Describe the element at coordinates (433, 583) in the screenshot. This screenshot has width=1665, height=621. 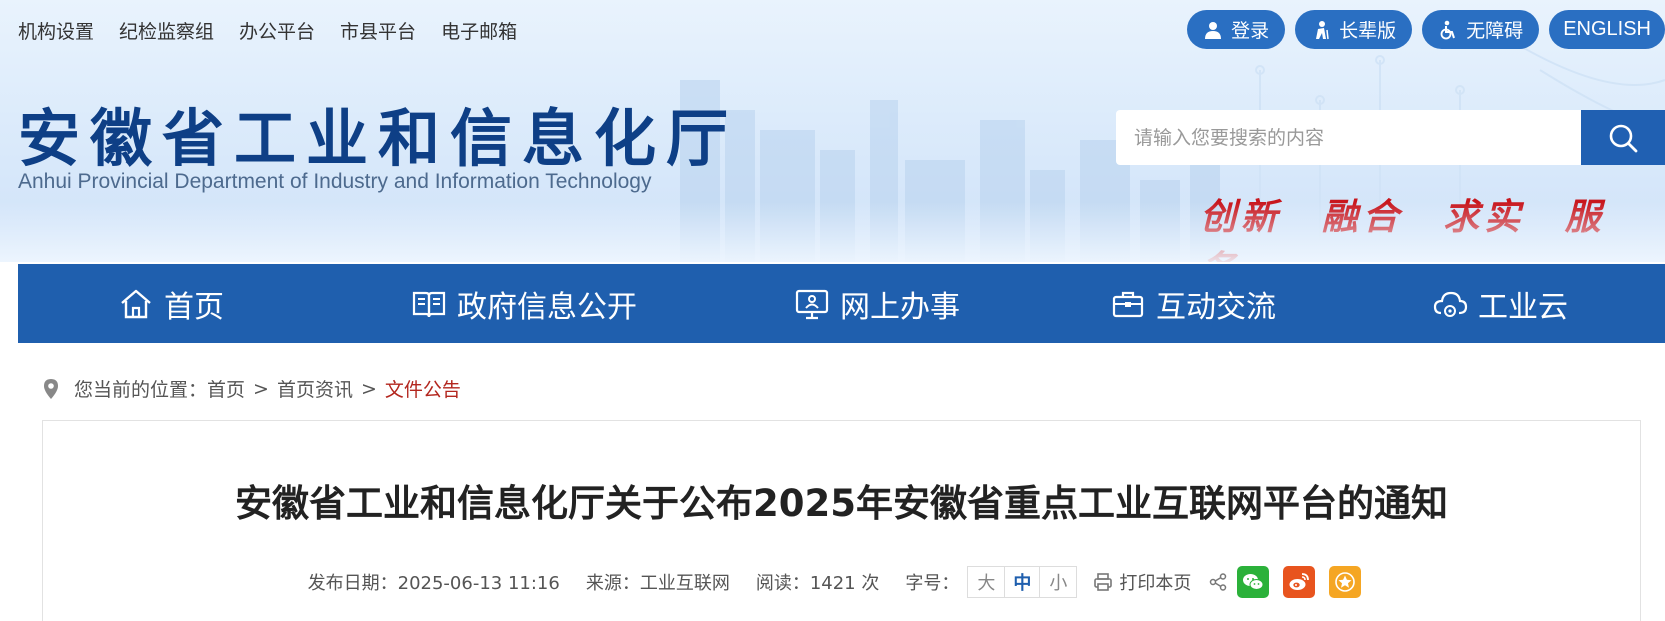
I see `publish-date: 发布日期：2025-06-13 11:16` at that location.